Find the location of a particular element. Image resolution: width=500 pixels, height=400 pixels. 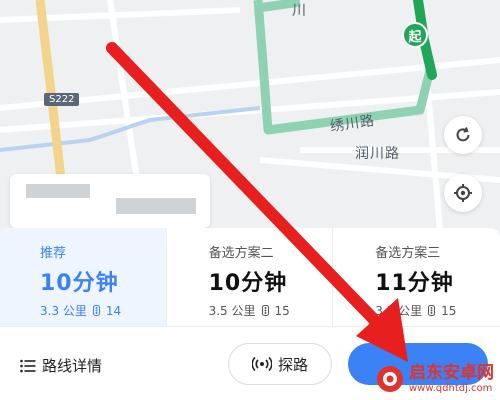

watermark-title: 启东安卓网 is located at coordinates (451, 373).